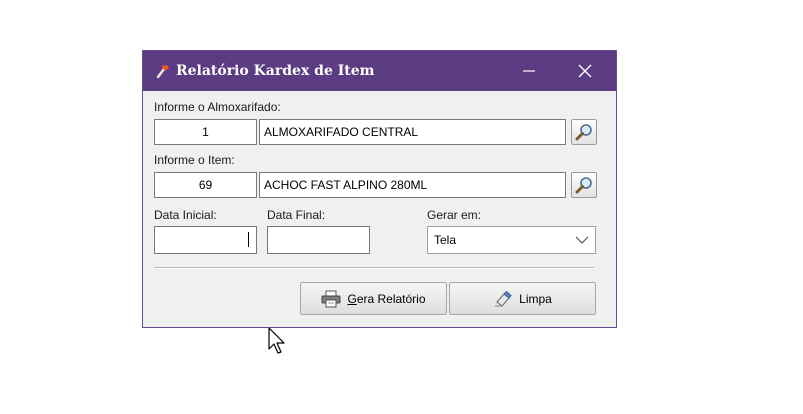  Describe the element at coordinates (582, 240) in the screenshot. I see `chevron-down-icon` at that location.